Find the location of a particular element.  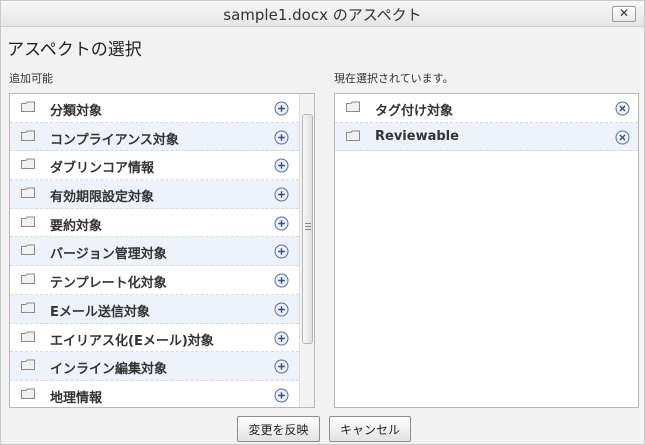

scroll-thumb is located at coordinates (307, 229).